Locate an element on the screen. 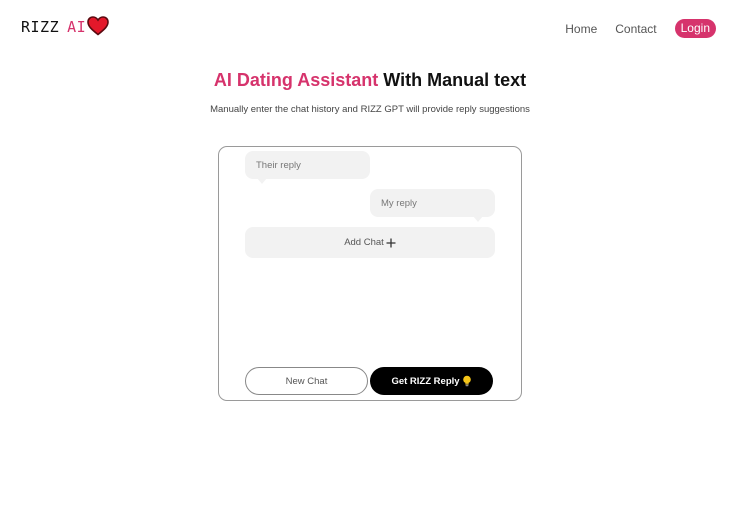 This screenshot has width=750, height=511. their-reply-placeholder: Their reply is located at coordinates (278, 165).